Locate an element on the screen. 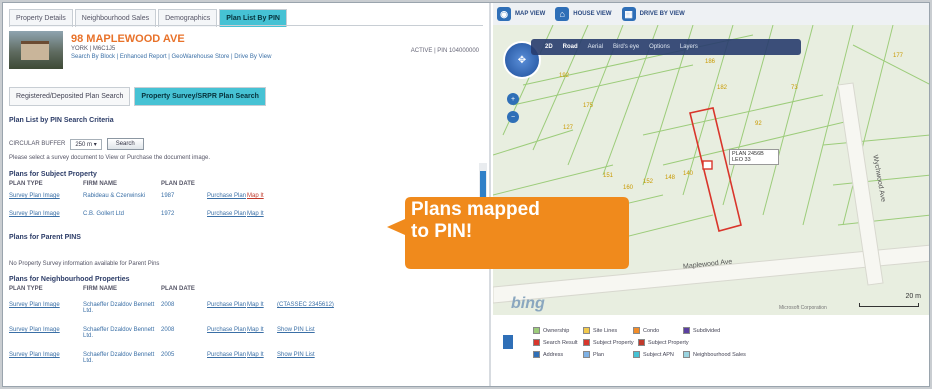  subject-table-header: PLAN TYPE FIRM NAME PLAN DATE is located at coordinates (108, 184).